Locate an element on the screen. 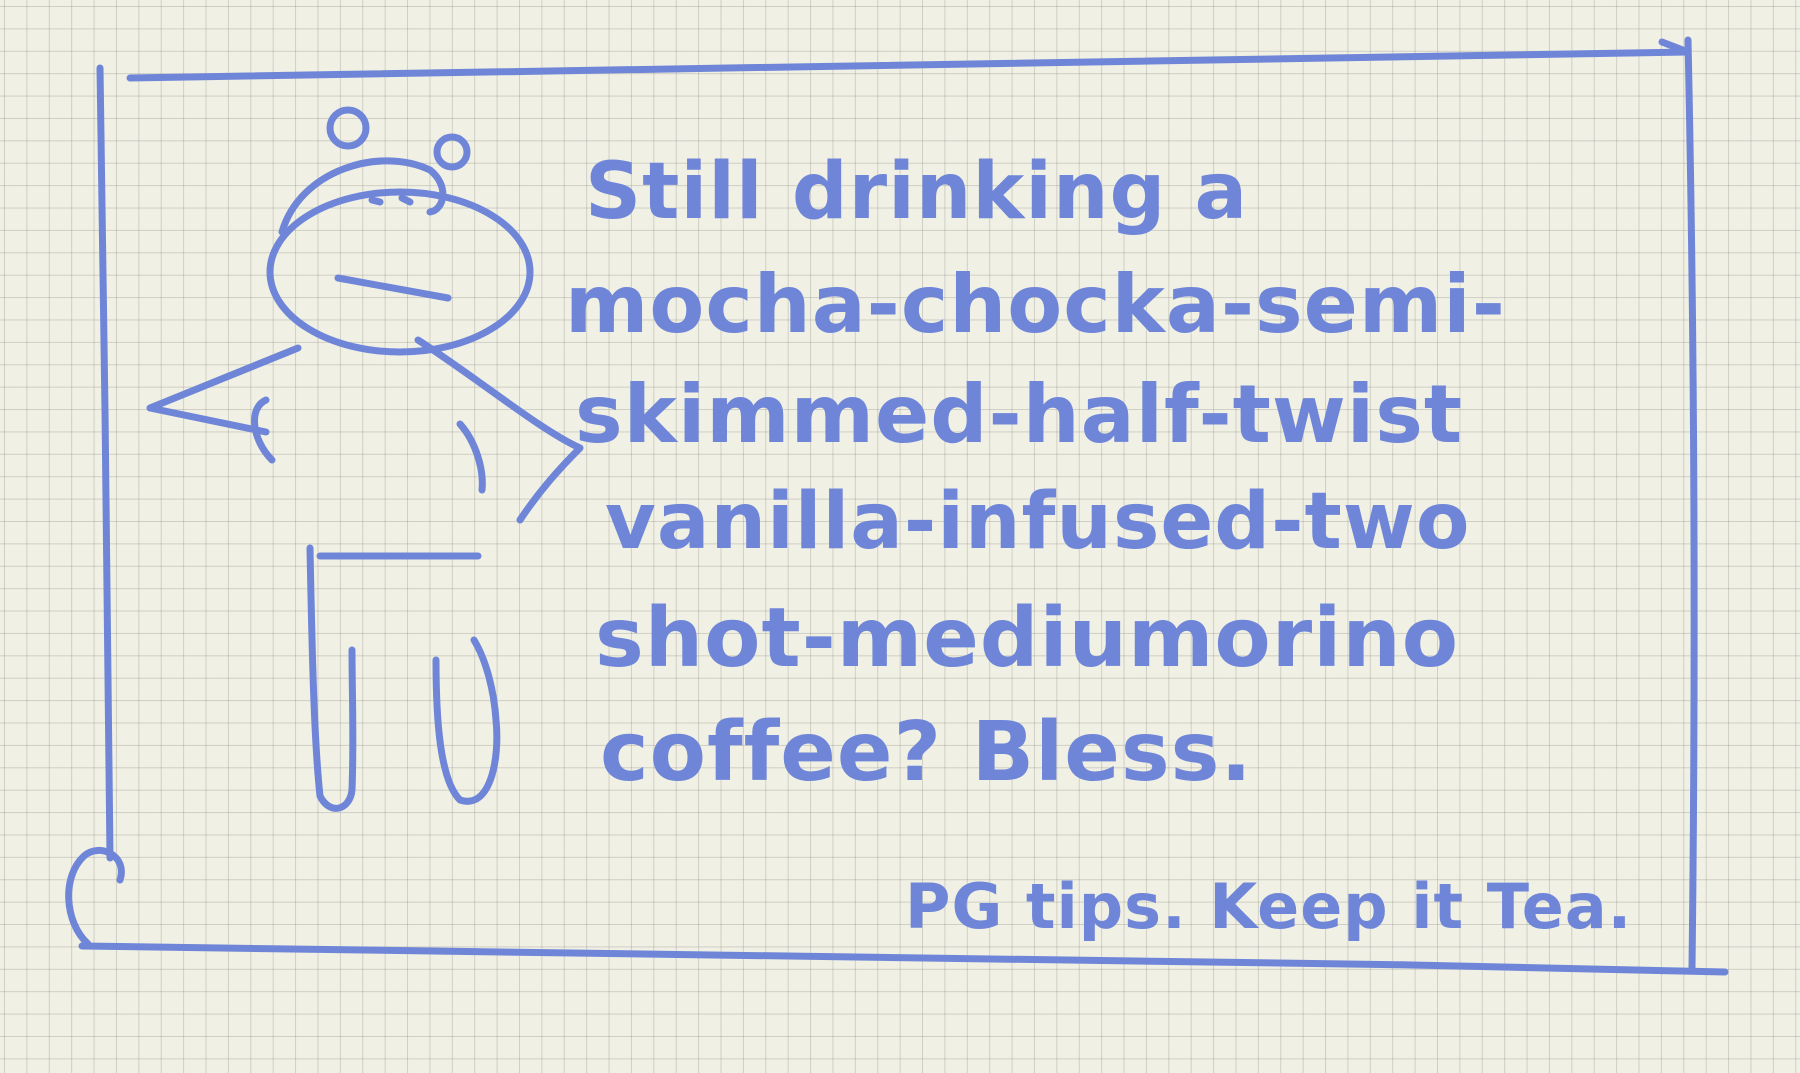 This screenshot has height=1073, width=1800. right-ear is located at coordinates (452, 152).